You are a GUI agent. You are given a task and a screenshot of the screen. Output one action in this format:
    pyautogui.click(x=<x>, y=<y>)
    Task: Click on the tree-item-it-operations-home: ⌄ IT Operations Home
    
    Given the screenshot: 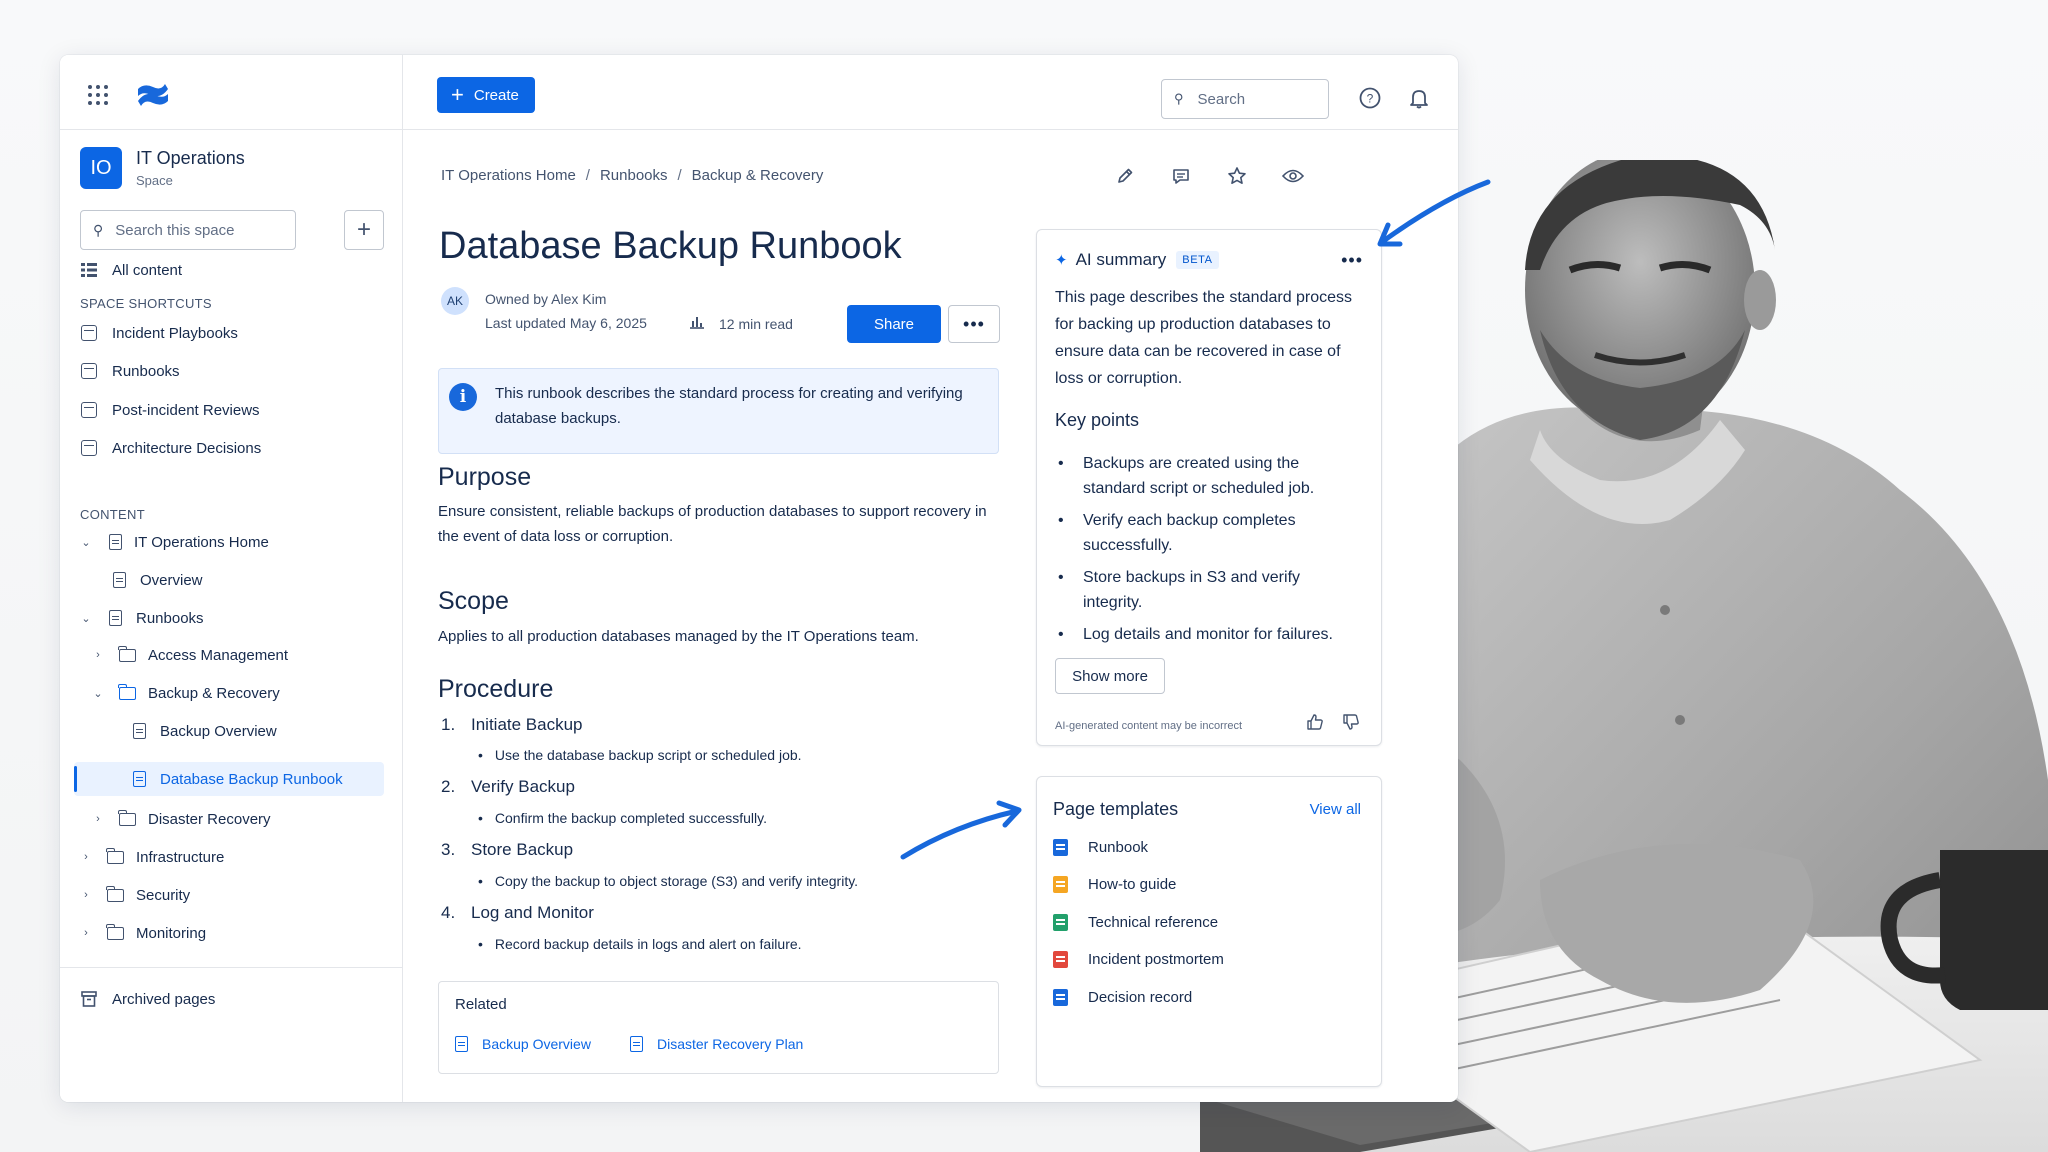 What is the action you would take?
    pyautogui.click(x=174, y=542)
    